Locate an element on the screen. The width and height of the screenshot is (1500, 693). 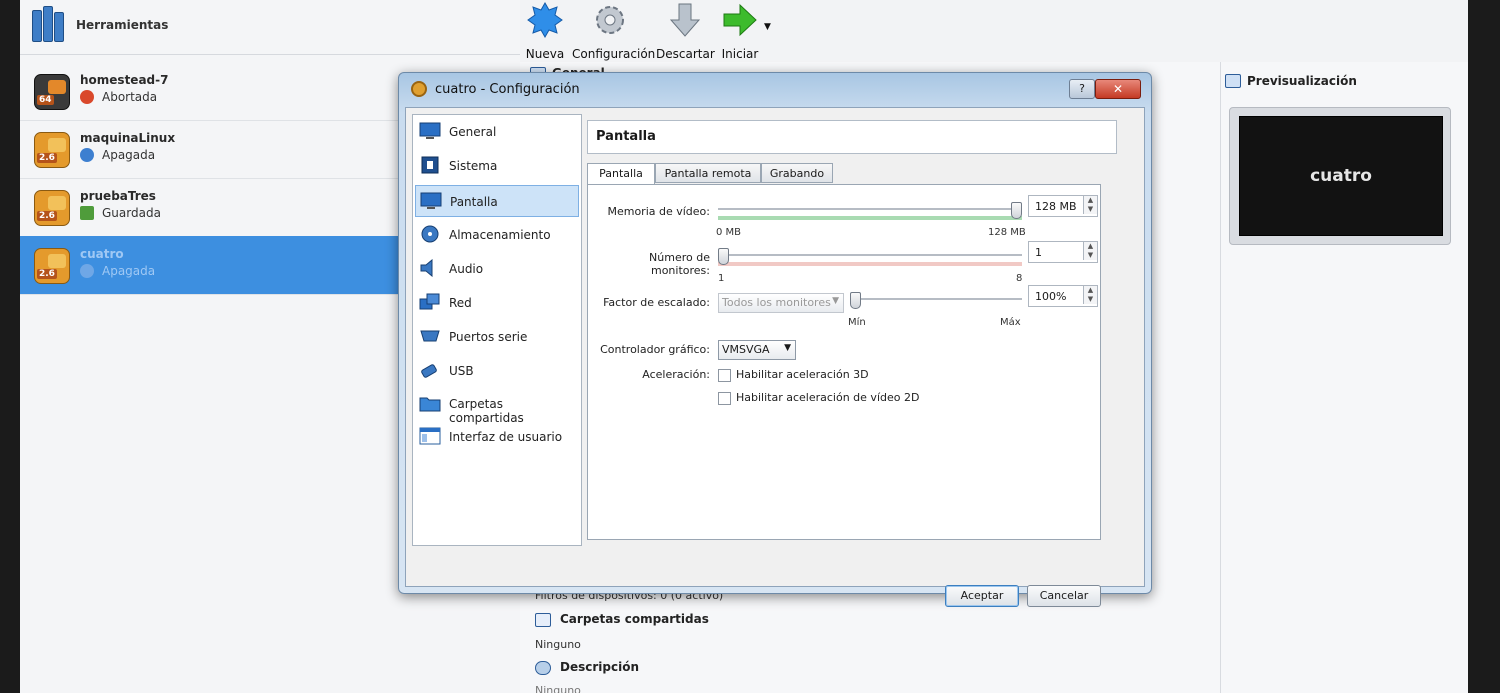
preview-screen: cuatro is located at coordinates (1341, 176).